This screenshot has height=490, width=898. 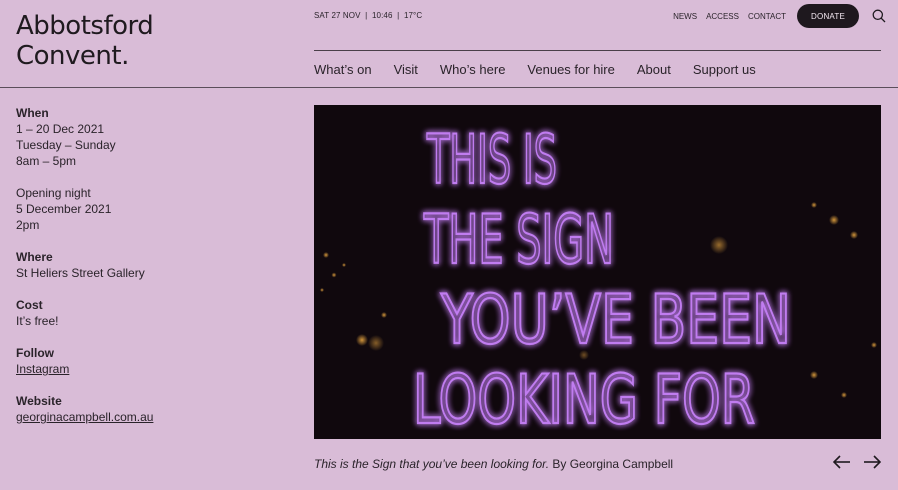 I want to click on search-icon, so click(x=879, y=16).